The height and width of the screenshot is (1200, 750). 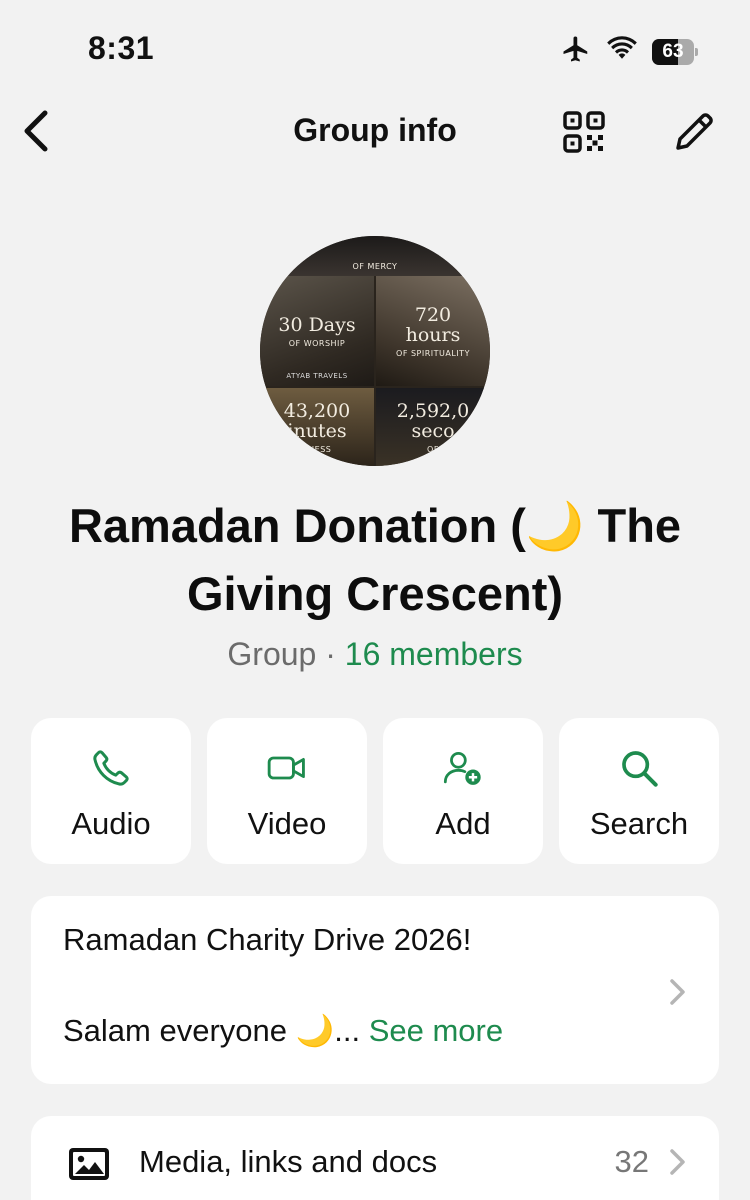 What do you see at coordinates (375, 130) in the screenshot?
I see `page-title: Group info` at bounding box center [375, 130].